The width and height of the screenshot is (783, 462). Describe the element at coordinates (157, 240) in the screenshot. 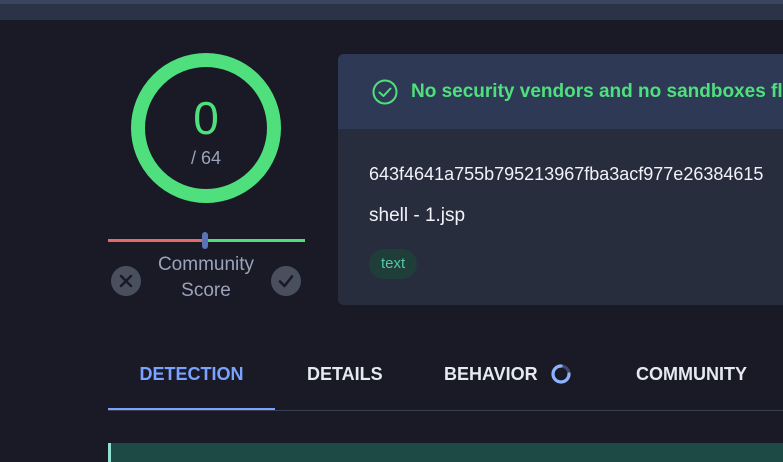

I see `community-negative-segment` at that location.